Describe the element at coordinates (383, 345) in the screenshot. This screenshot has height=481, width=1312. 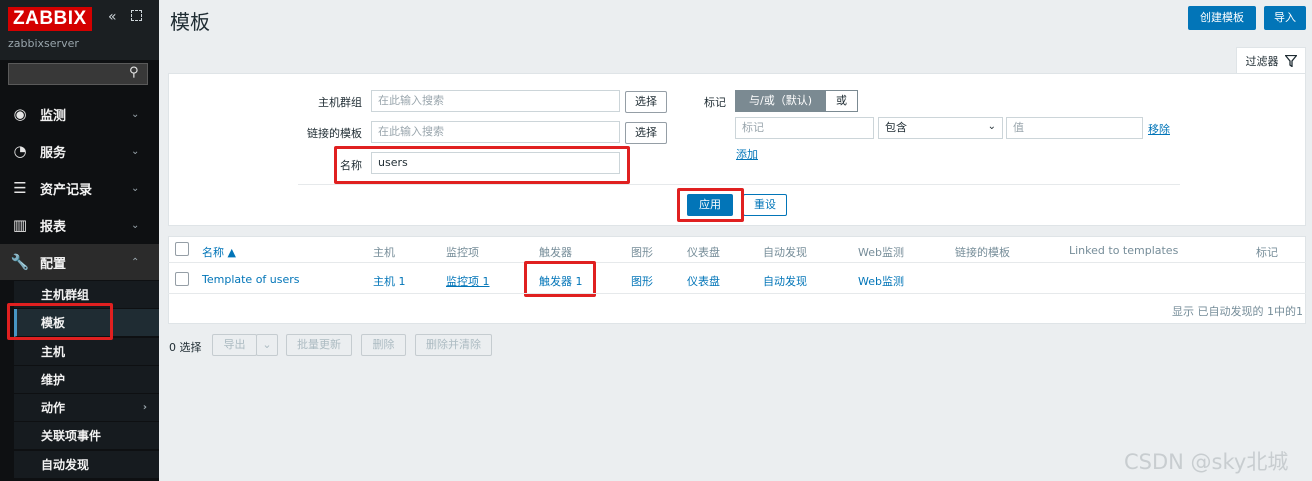
I see `delete-button: 删除` at that location.